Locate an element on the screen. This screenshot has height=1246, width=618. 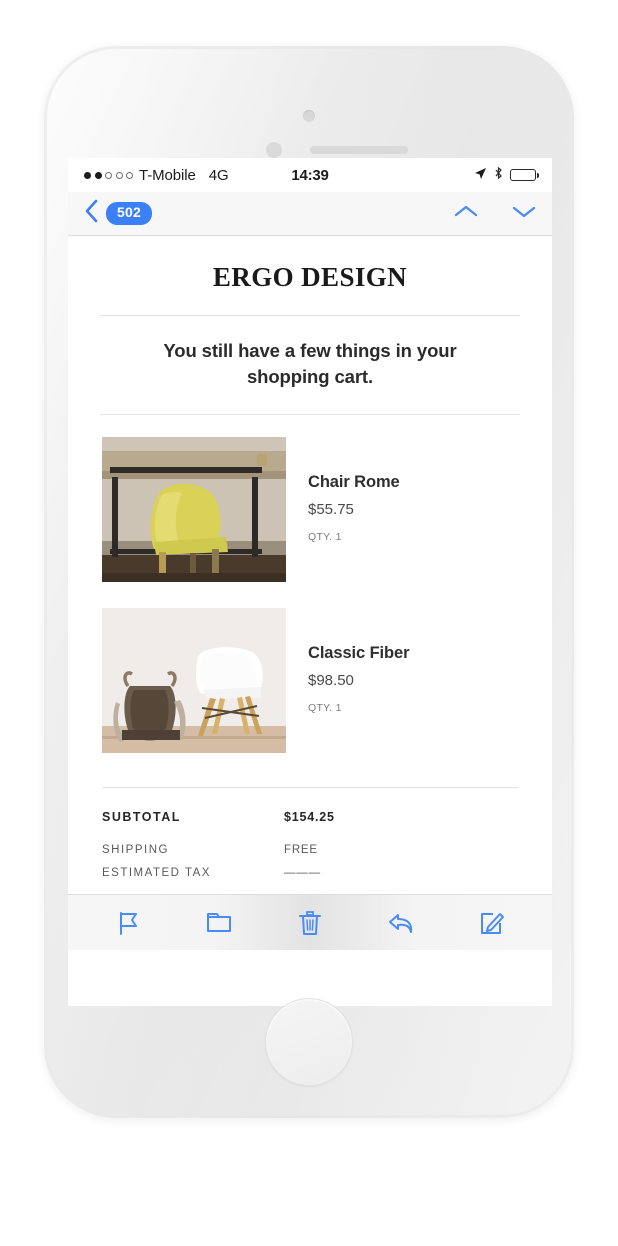
earpiece-speaker-icon is located at coordinates (359, 150).